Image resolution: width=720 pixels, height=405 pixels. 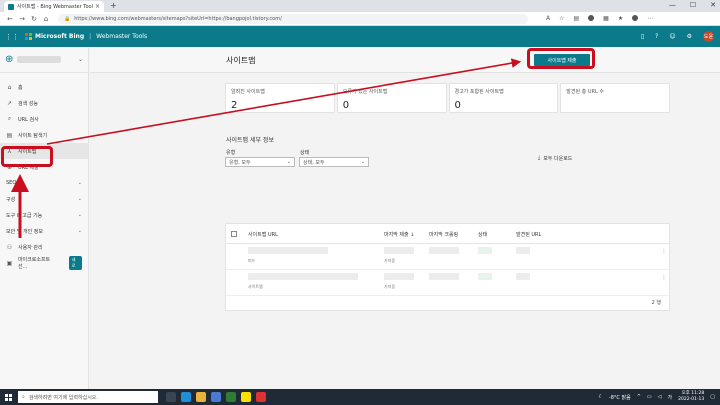 What do you see at coordinates (691, 397) in the screenshot?
I see `clock: 오후 11:28 2022-01-13` at bounding box center [691, 397].